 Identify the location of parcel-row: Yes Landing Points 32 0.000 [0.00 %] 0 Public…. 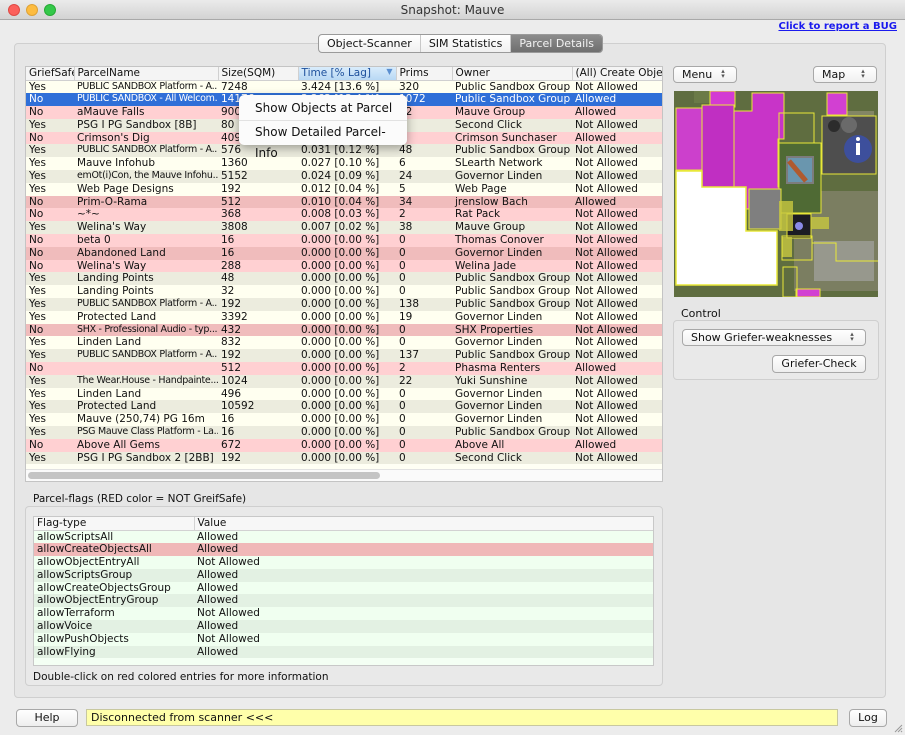
(344, 292).